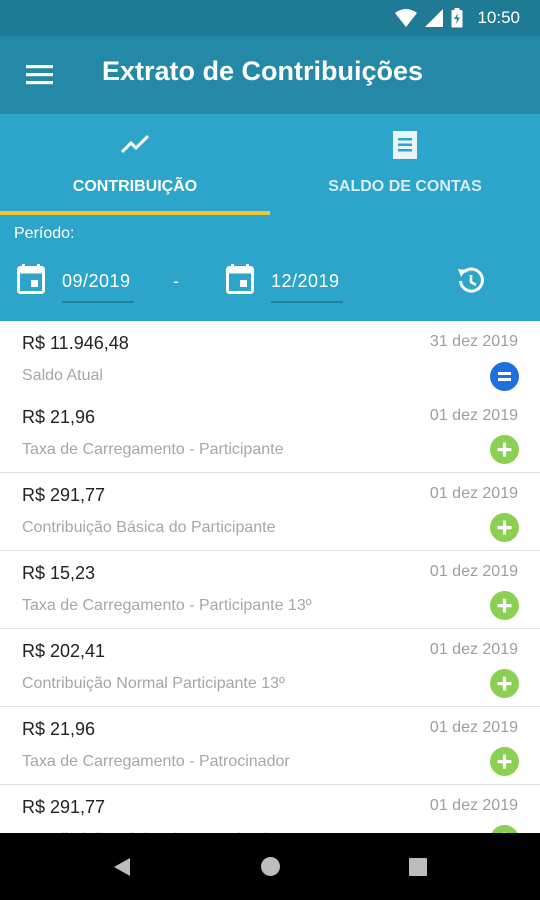 The width and height of the screenshot is (540, 900). Describe the element at coordinates (498, 17) in the screenshot. I see `status-time: 10:50` at that location.